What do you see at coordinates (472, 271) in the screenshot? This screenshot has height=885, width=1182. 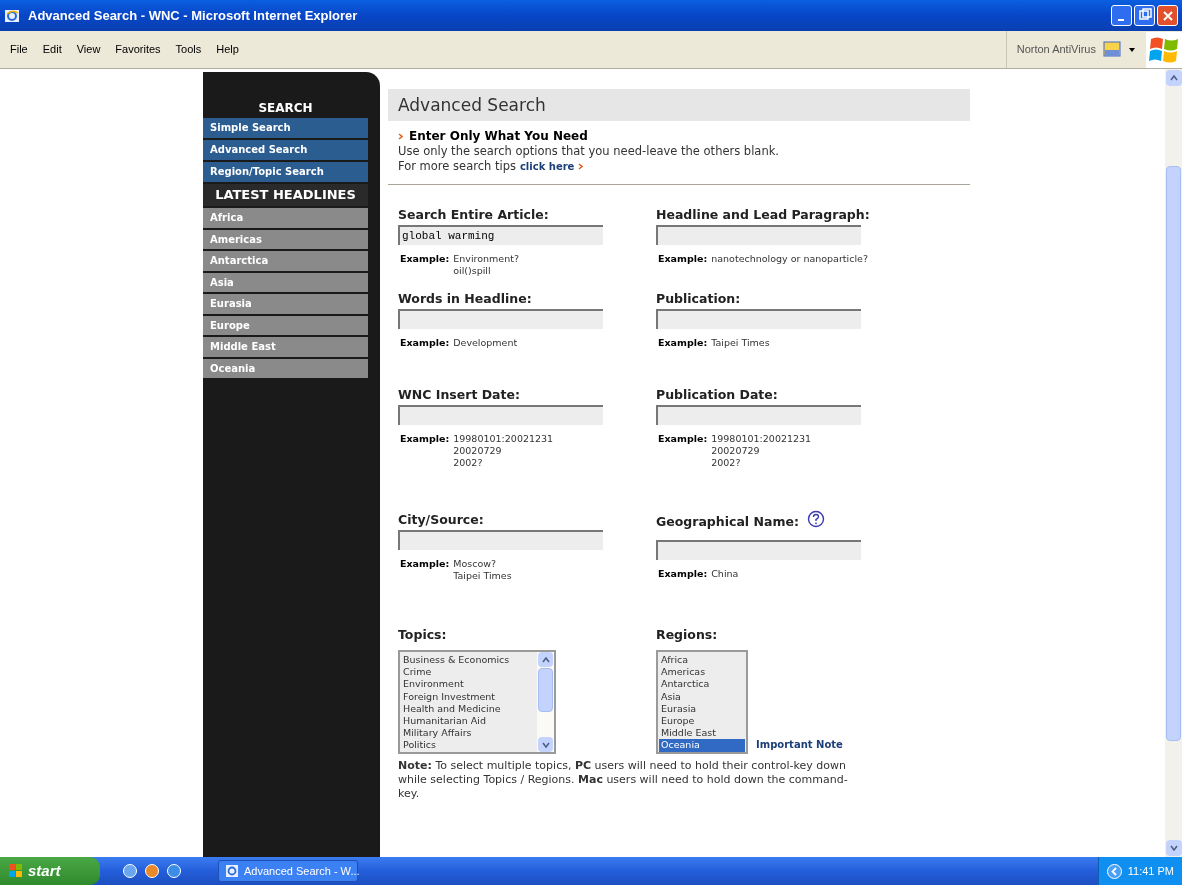 I see `example-text: oil()spill` at bounding box center [472, 271].